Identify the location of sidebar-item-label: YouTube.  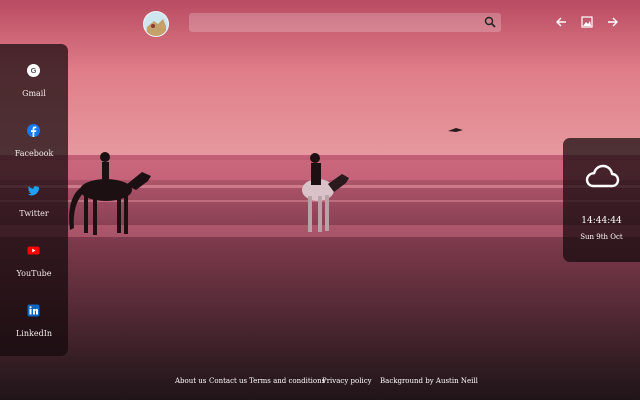
(34, 273).